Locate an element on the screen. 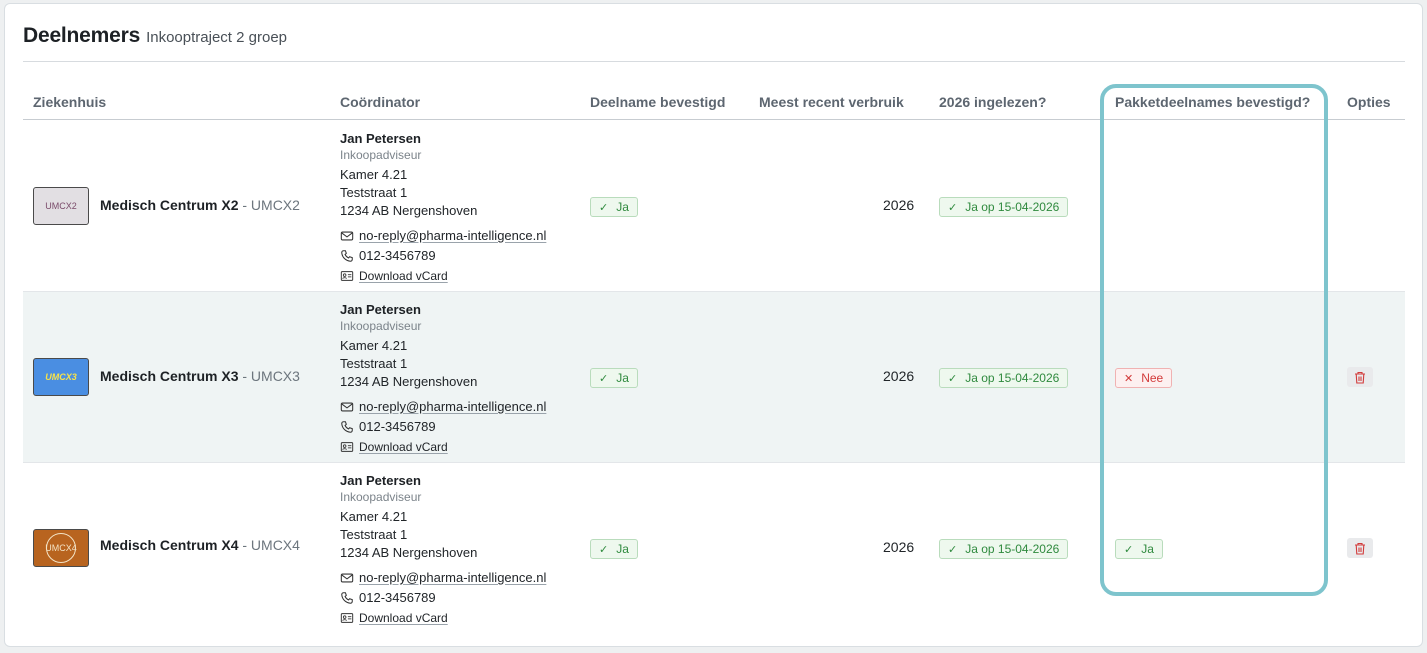  package-badge: ✕ Nee is located at coordinates (1144, 378).